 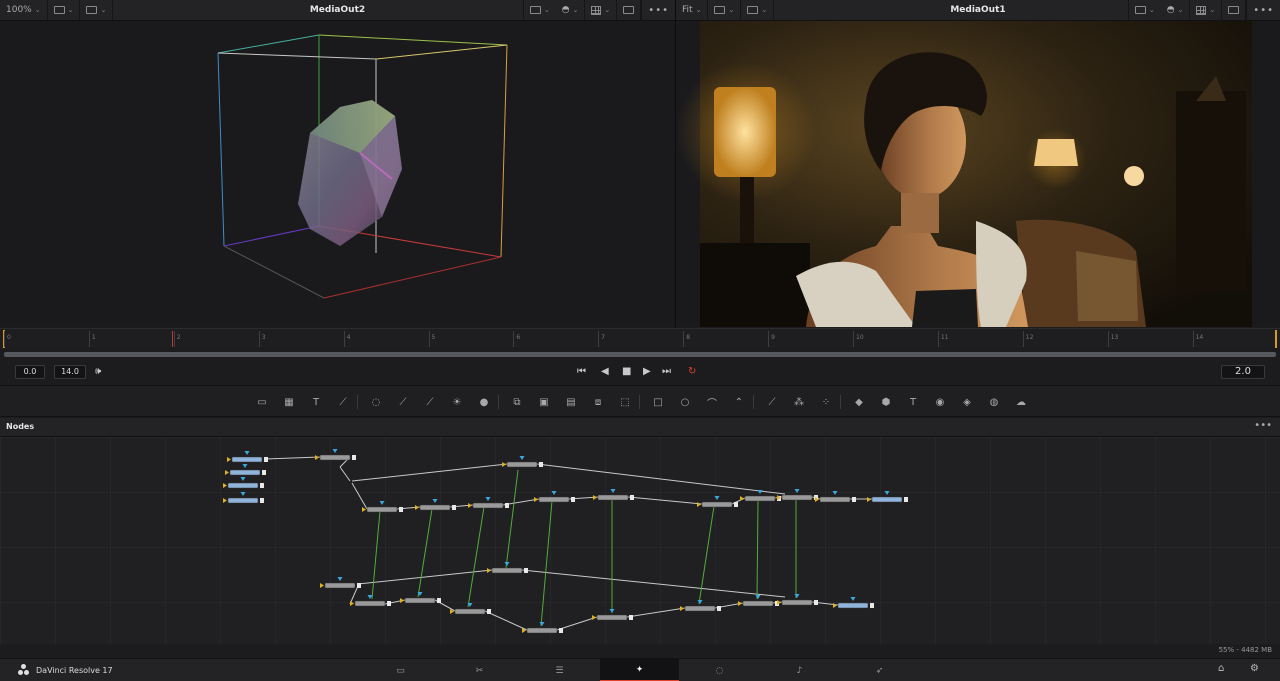 I want to click on rectangle-mask-icon: □, so click(x=658, y=402).